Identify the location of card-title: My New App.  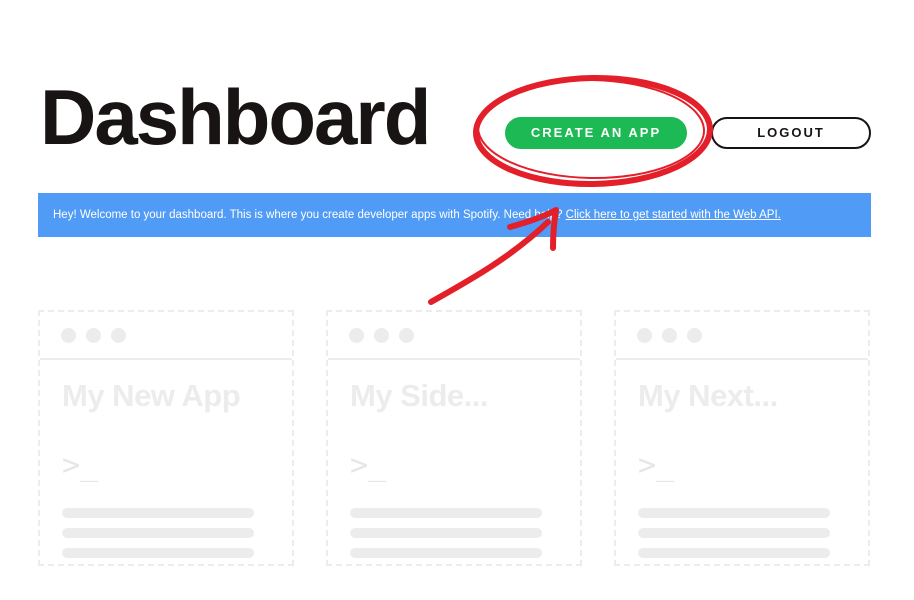
(151, 395).